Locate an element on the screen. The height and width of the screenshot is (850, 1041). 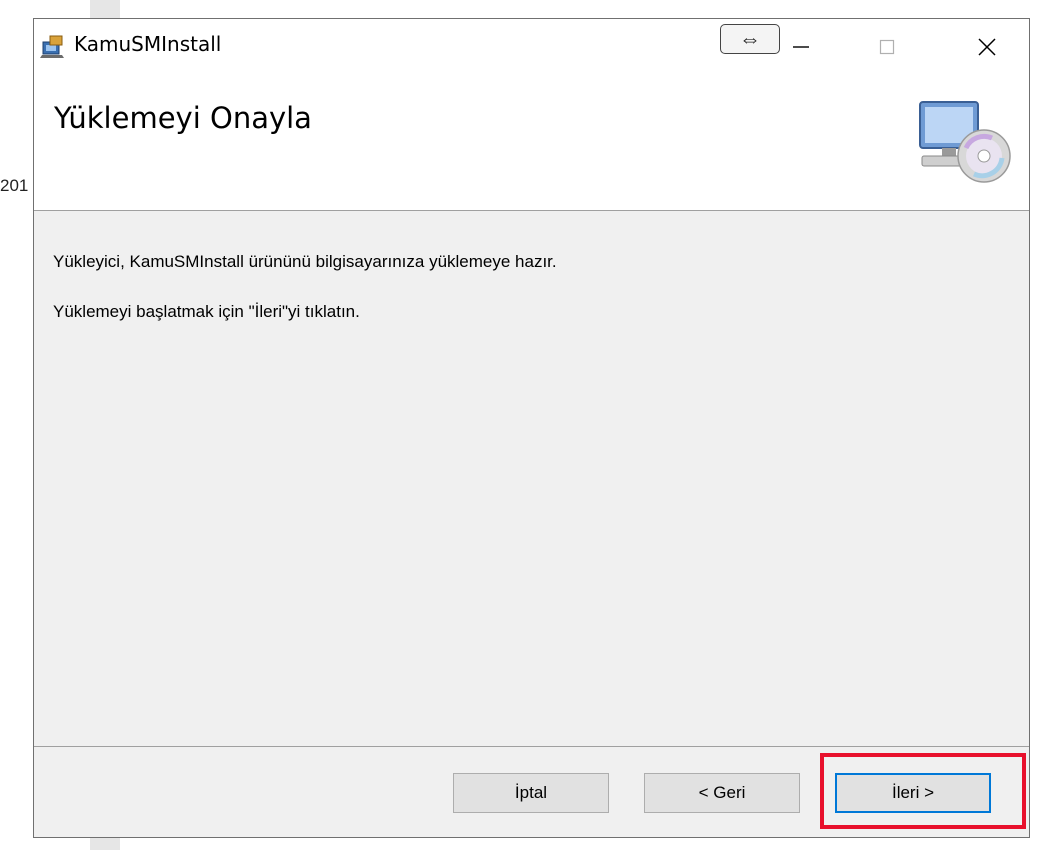
minimize-button is located at coordinates (801, 47).